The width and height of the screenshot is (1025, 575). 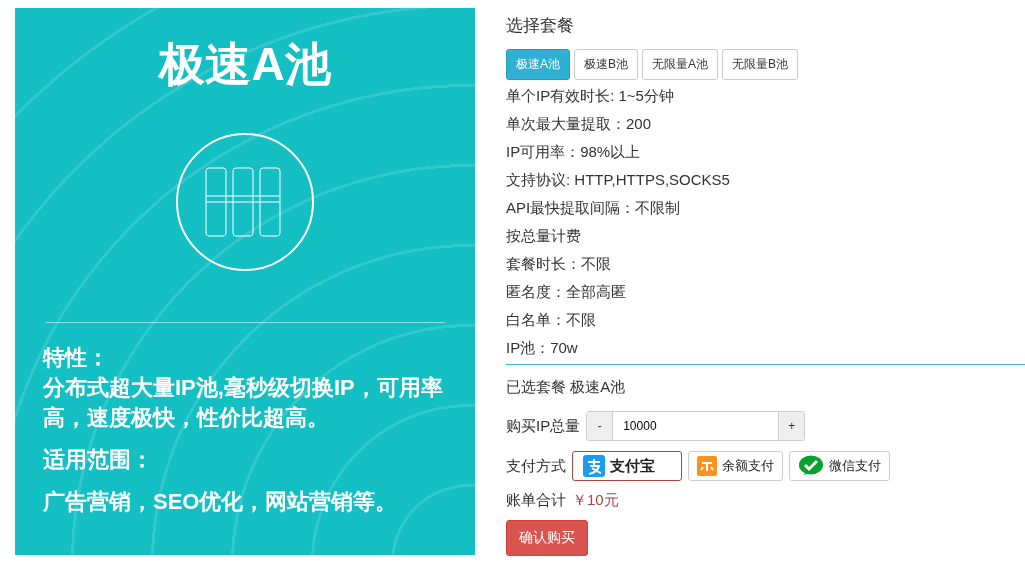 I want to click on banner-title: 极速A池, so click(x=245, y=64).